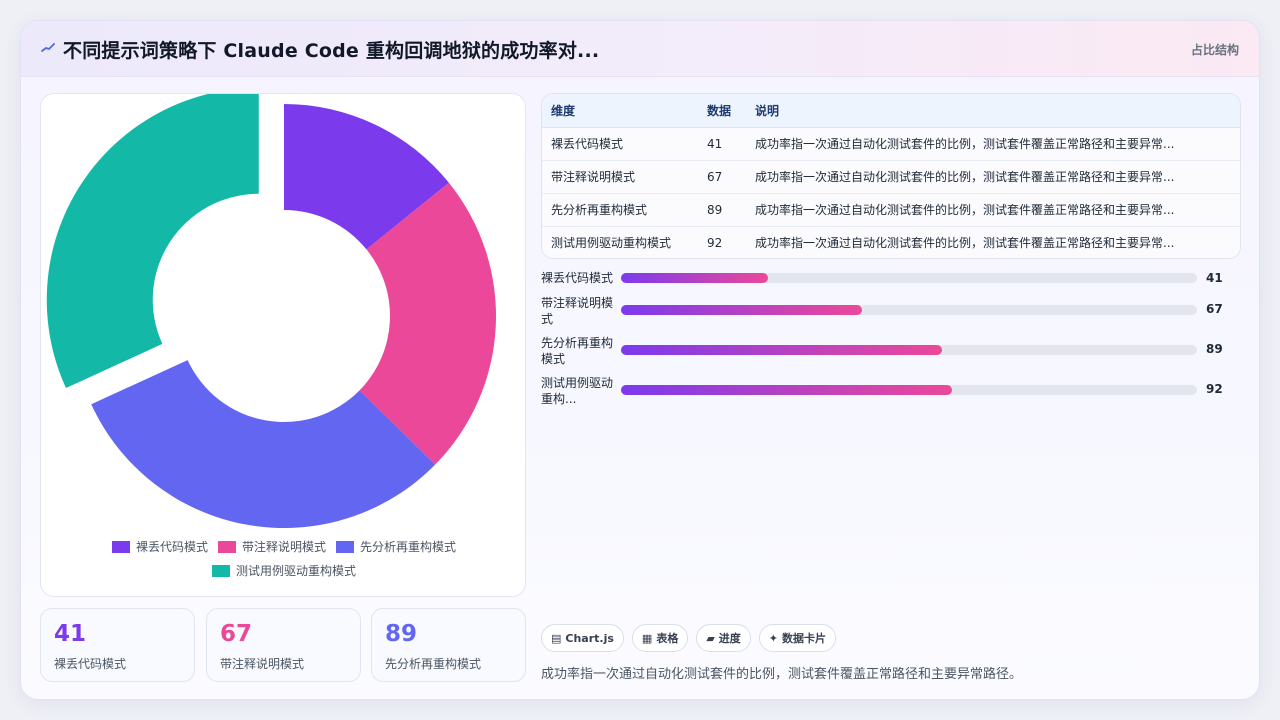 The height and width of the screenshot is (720, 1280). I want to click on feature-chips: ▤ Chart.js ▦ 表格 ▰ 进度 ✦ 数据卡片, so click(689, 638).